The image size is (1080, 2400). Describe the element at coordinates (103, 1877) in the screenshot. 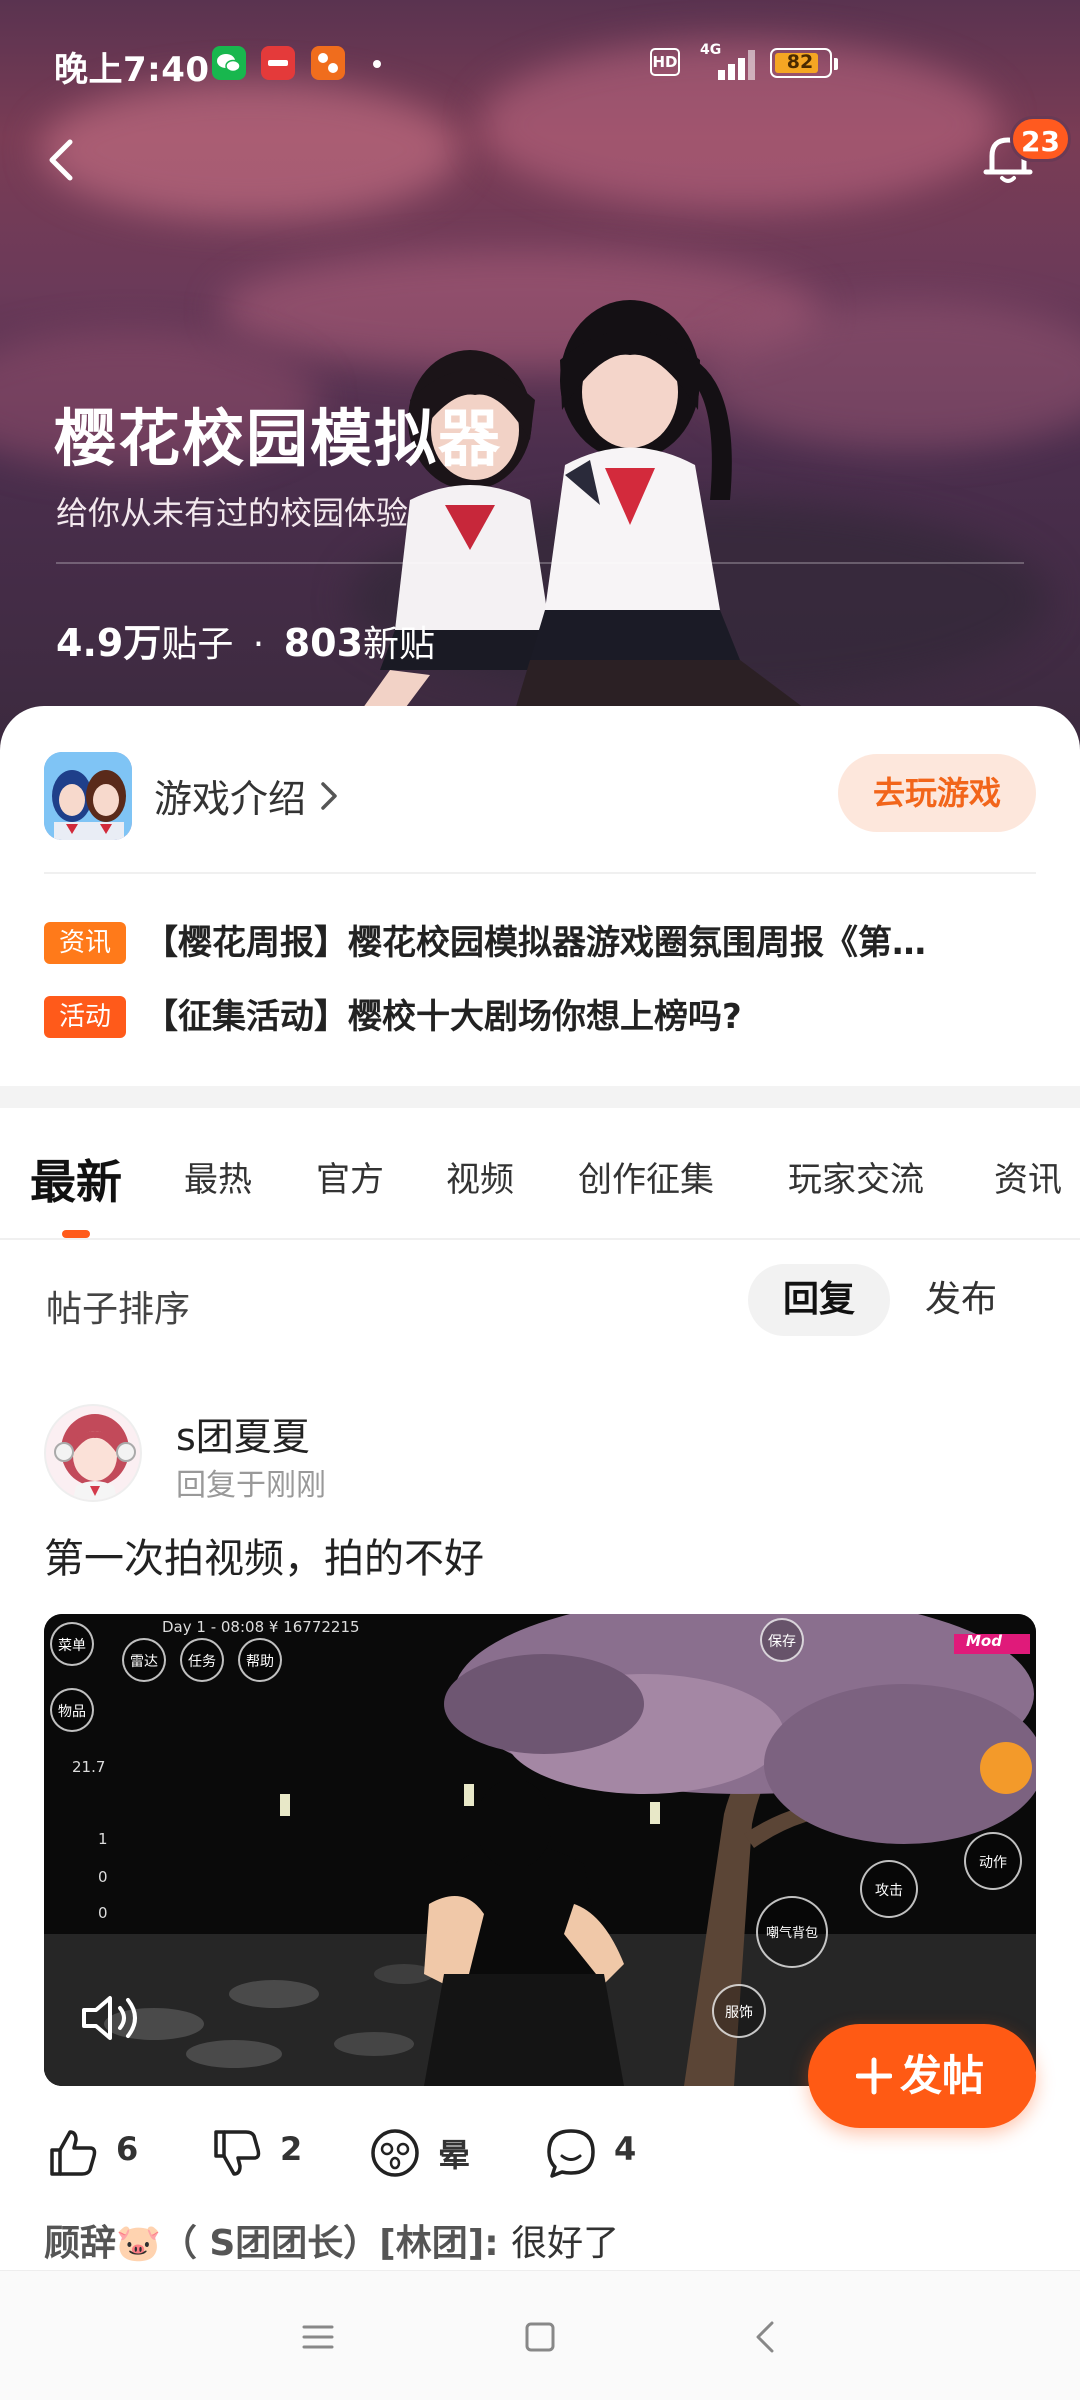

I see `video-hud-friend-count: 0` at that location.